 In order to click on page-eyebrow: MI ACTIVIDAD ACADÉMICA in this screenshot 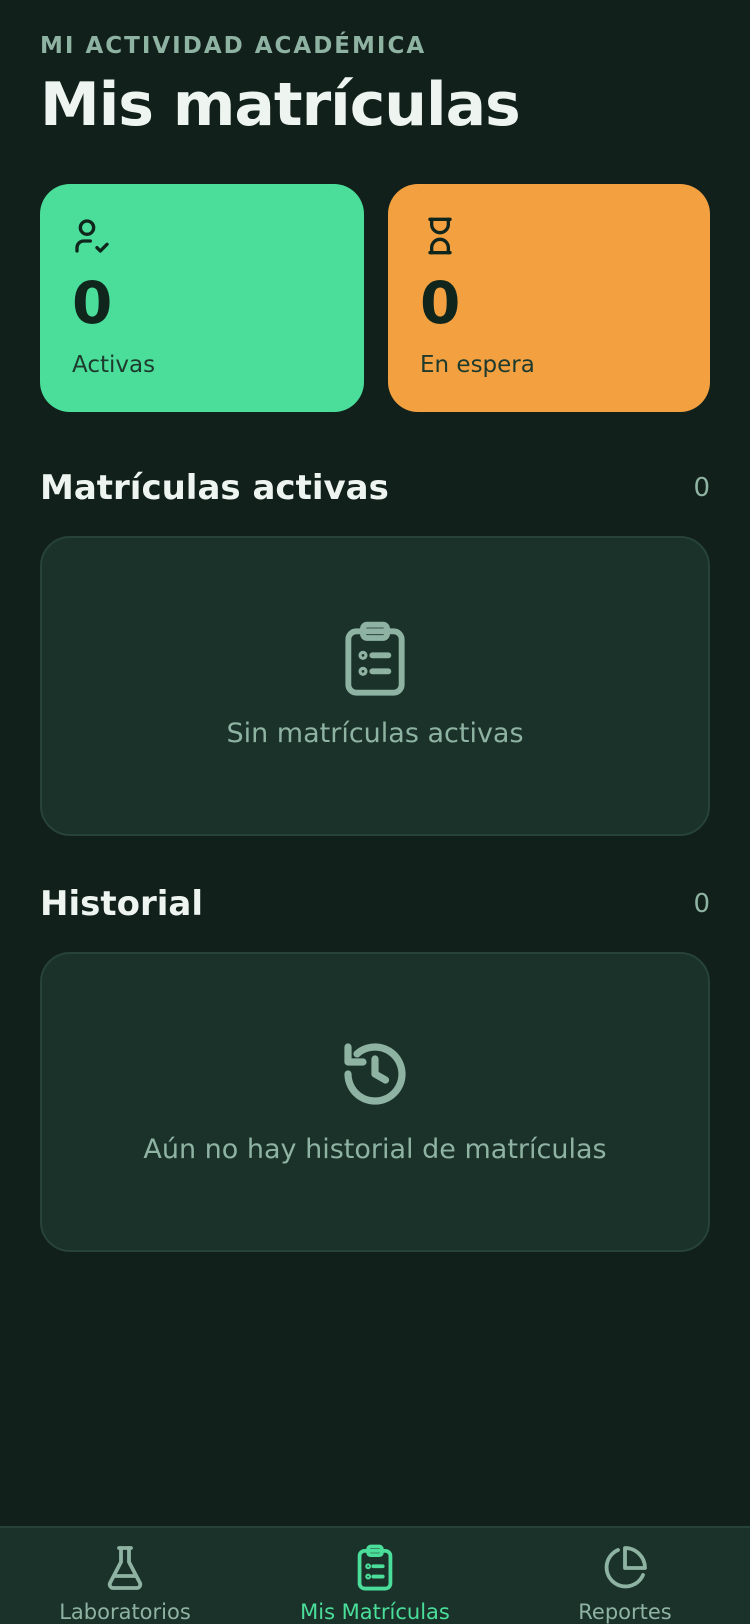, I will do `click(233, 46)`.